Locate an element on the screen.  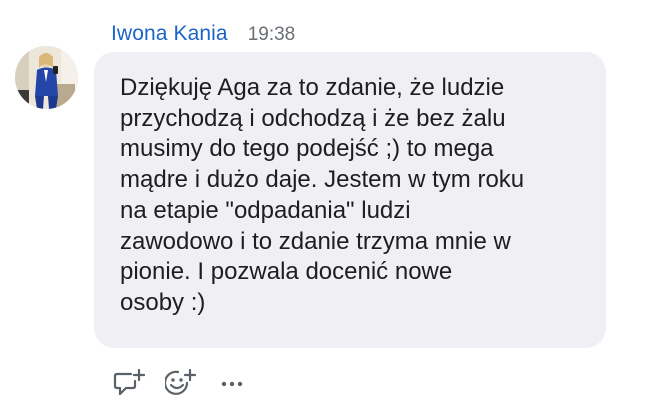
avatar is located at coordinates (46, 77).